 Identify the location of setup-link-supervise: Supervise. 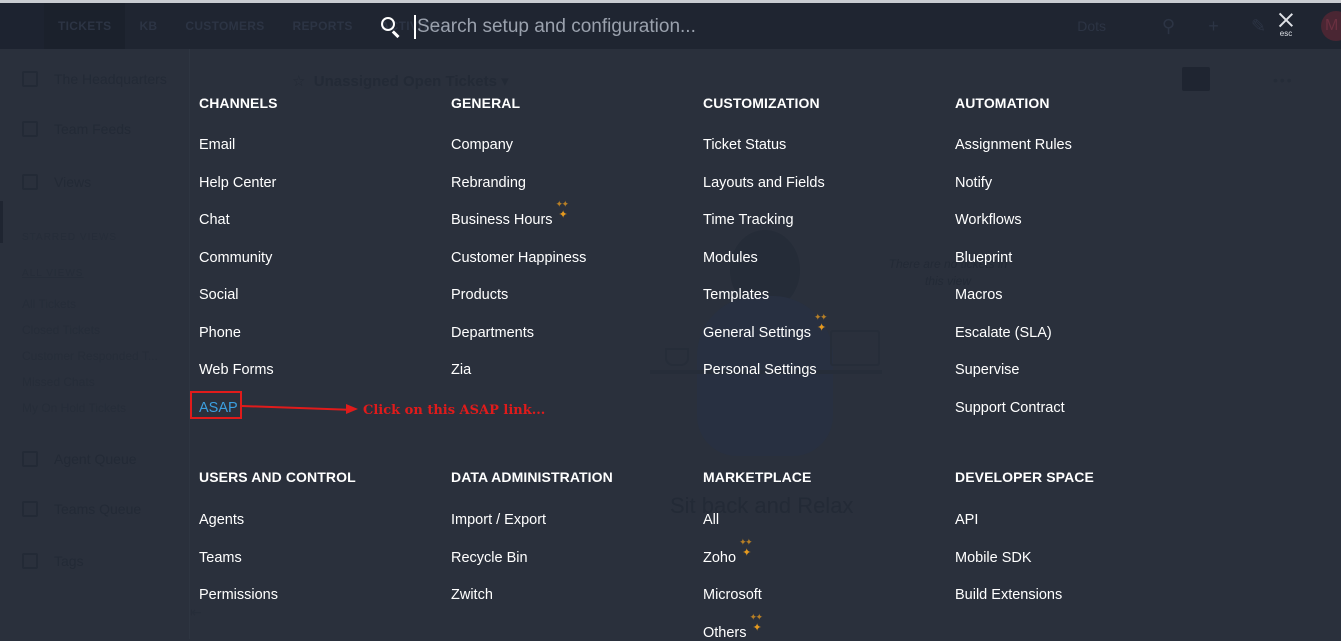
(987, 370).